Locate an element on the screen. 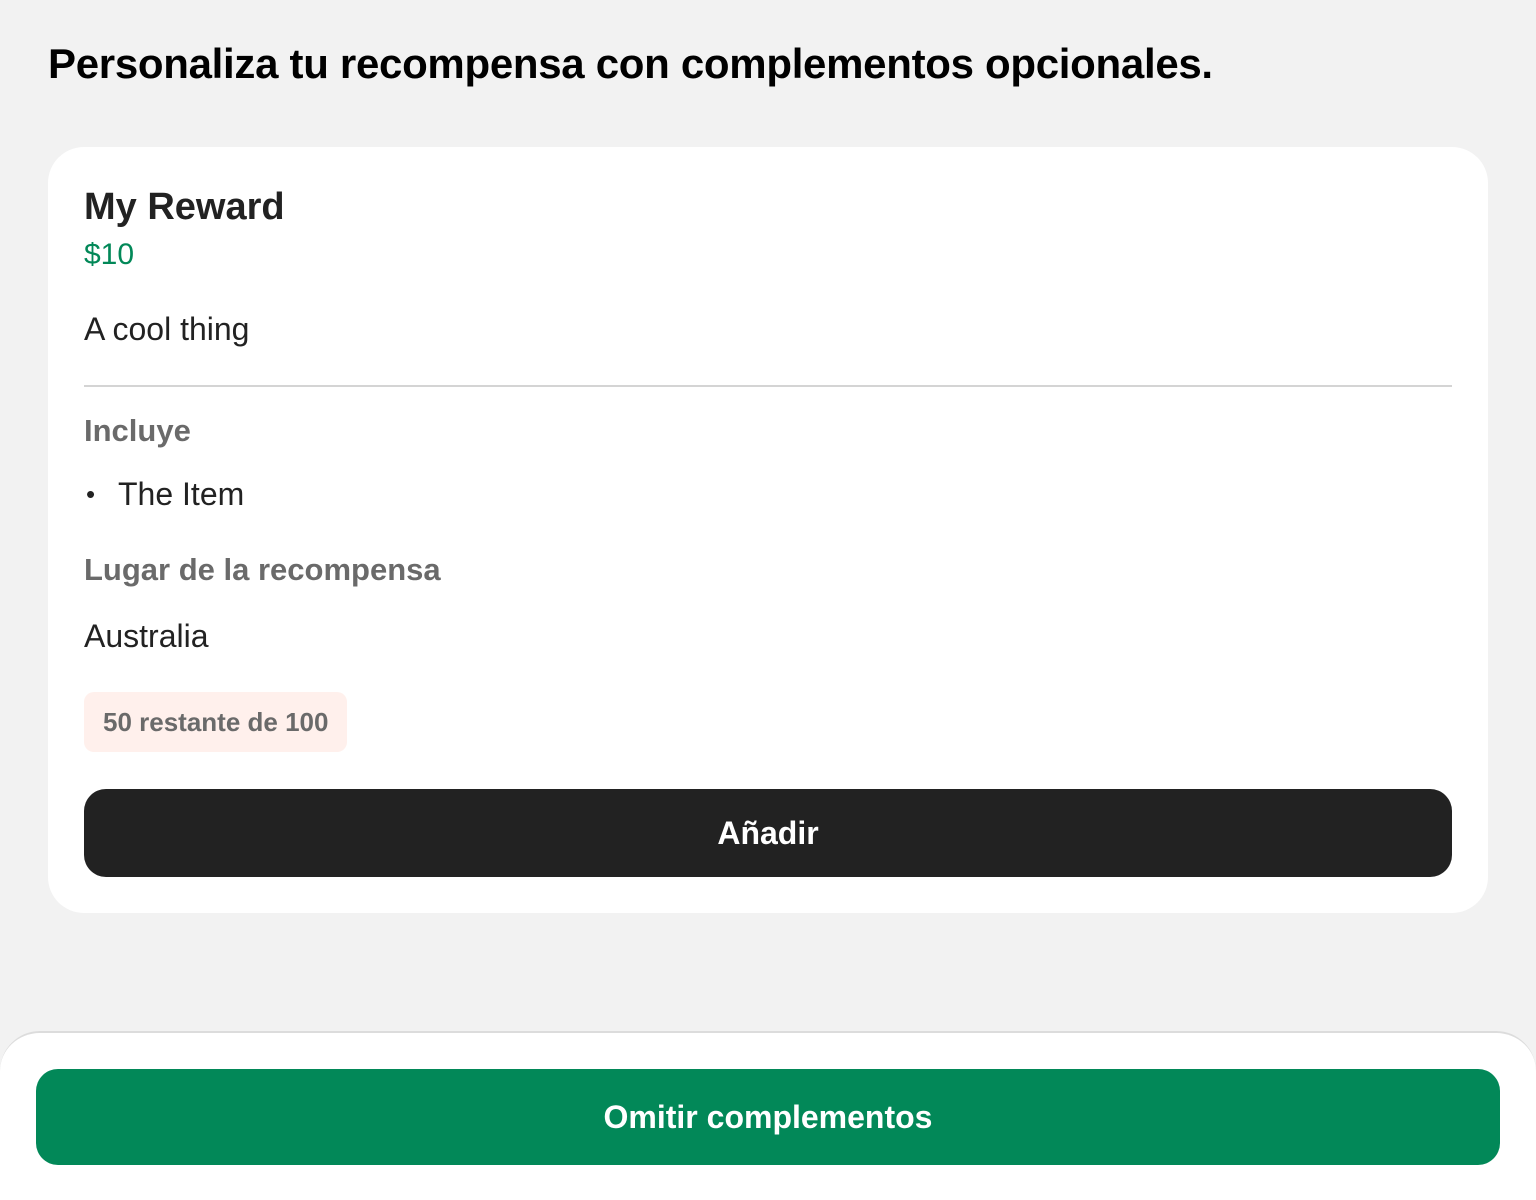 The height and width of the screenshot is (1200, 1536). reward-description: A cool thing is located at coordinates (167, 329).